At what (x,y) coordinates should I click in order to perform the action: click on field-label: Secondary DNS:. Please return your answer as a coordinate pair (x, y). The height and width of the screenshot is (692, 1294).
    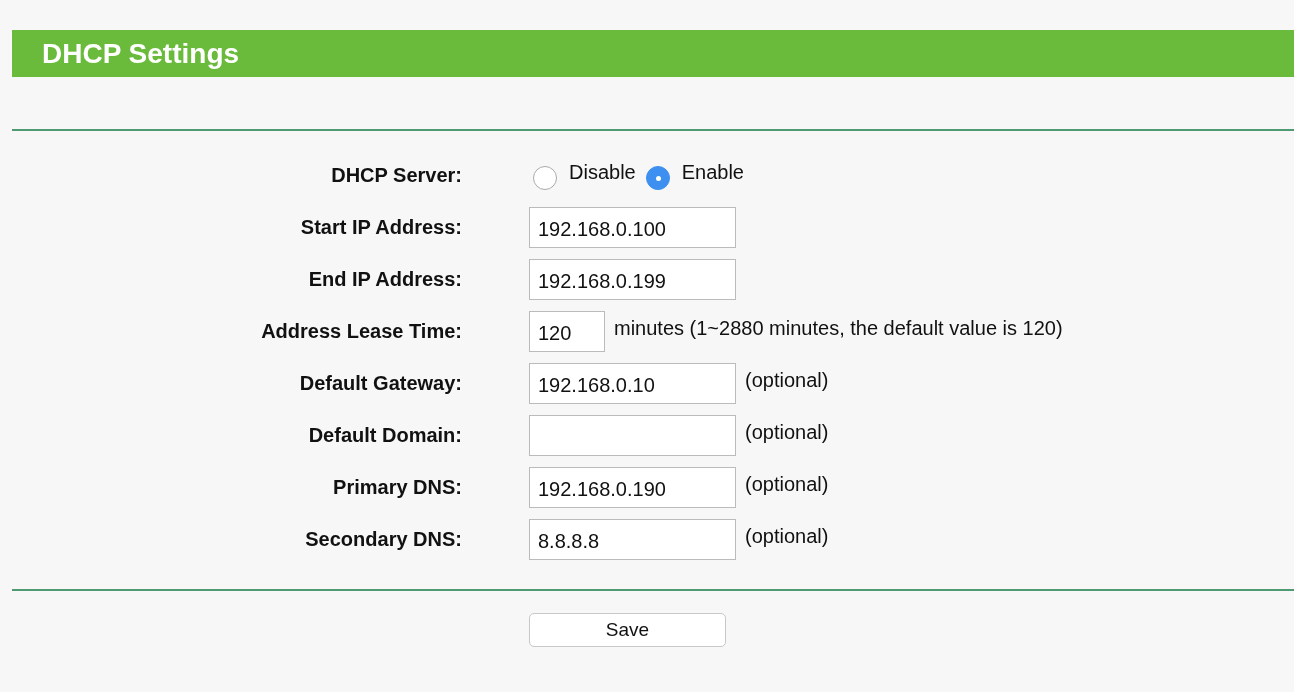
    Looking at the image, I should click on (383, 539).